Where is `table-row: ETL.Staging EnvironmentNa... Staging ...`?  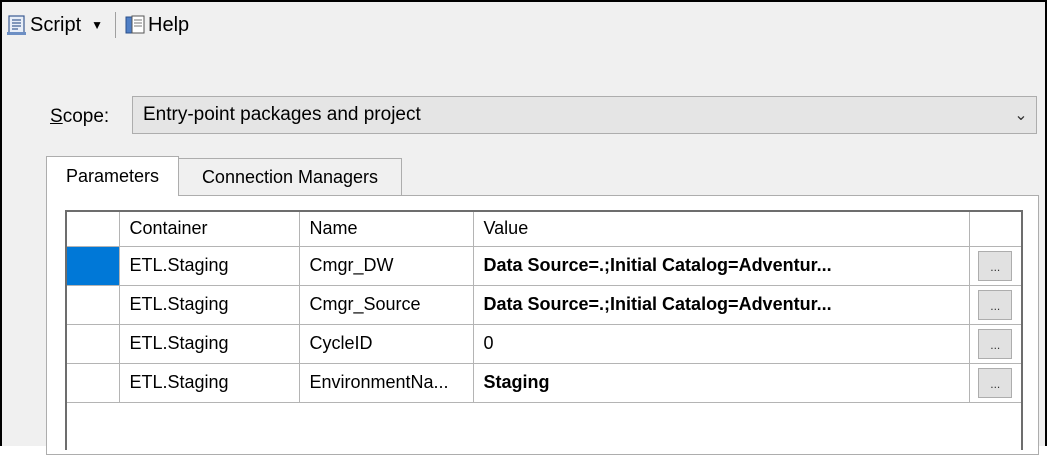 table-row: ETL.Staging EnvironmentNa... Staging ... is located at coordinates (544, 382).